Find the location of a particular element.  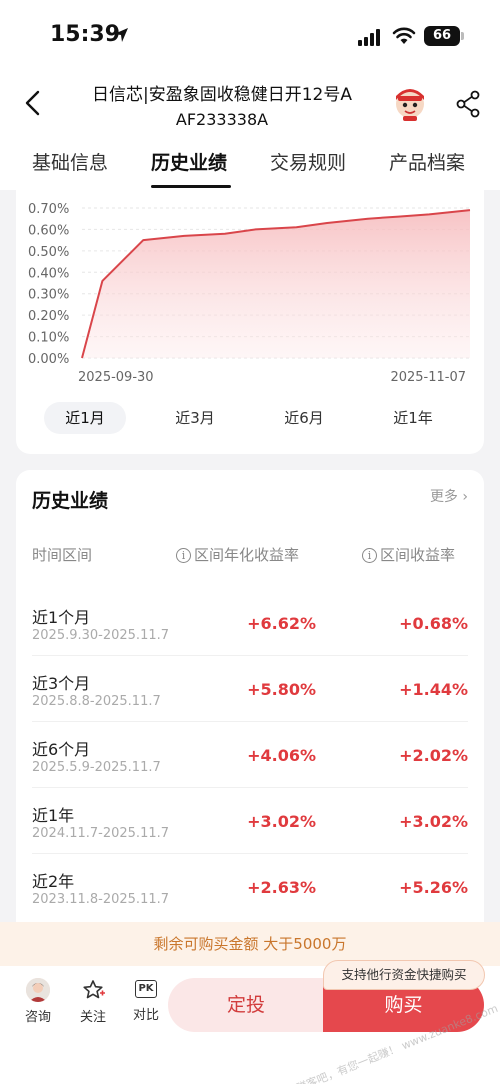

tab-product-archive: 产品档案 is located at coordinates (427, 161).